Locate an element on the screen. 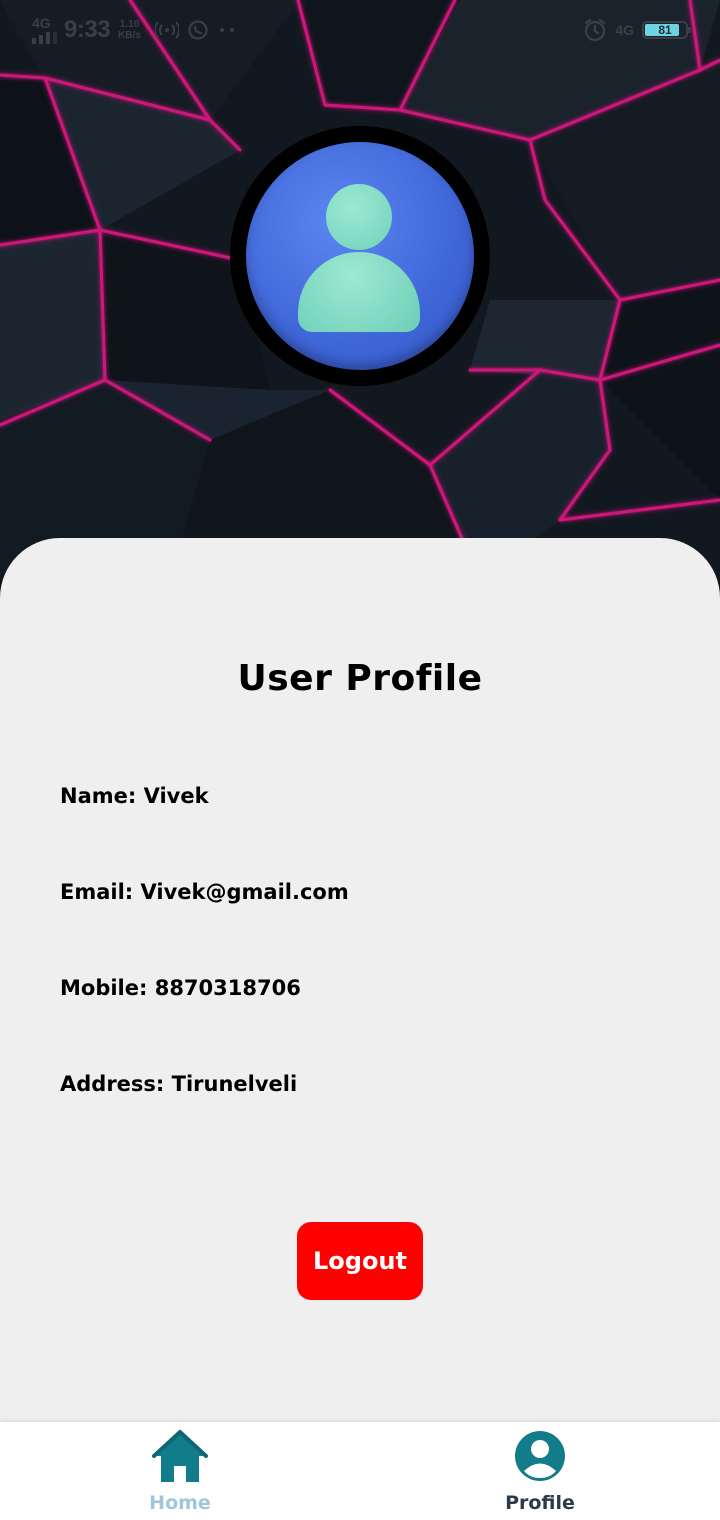 The image size is (720, 1520). bottom-navigation: Home Profile is located at coordinates (360, 1471).